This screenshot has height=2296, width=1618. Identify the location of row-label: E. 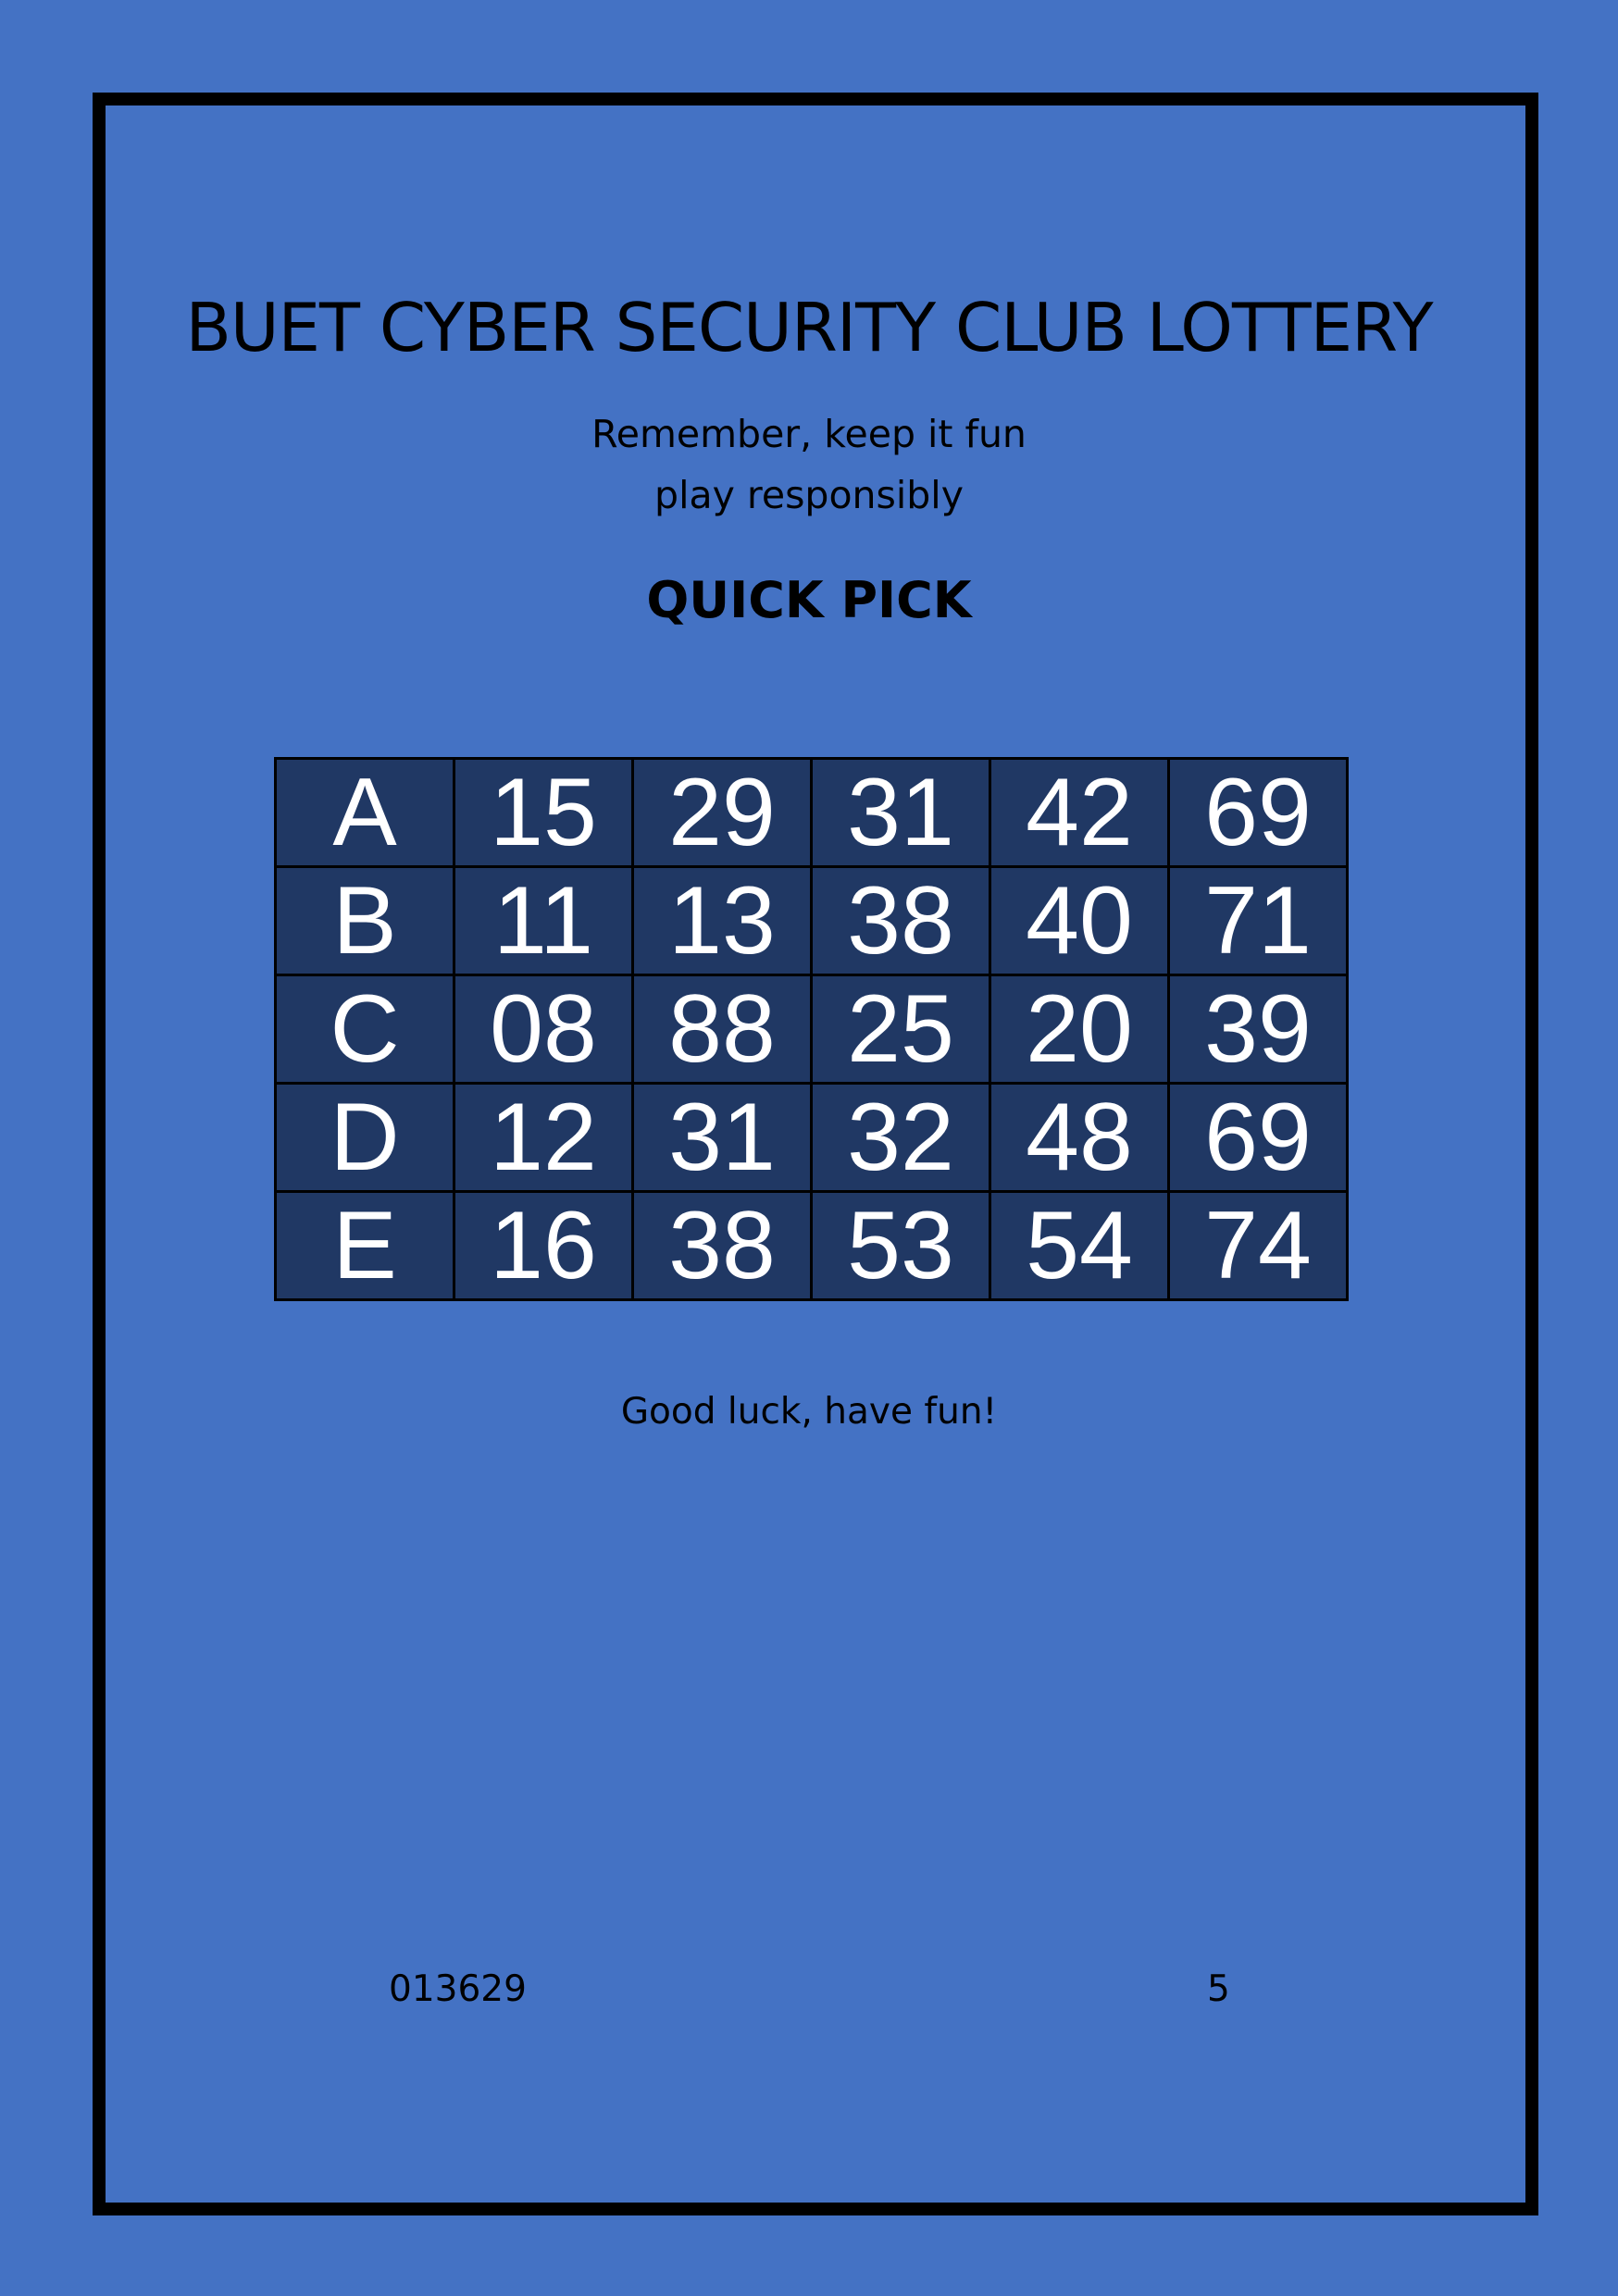
(364, 1246).